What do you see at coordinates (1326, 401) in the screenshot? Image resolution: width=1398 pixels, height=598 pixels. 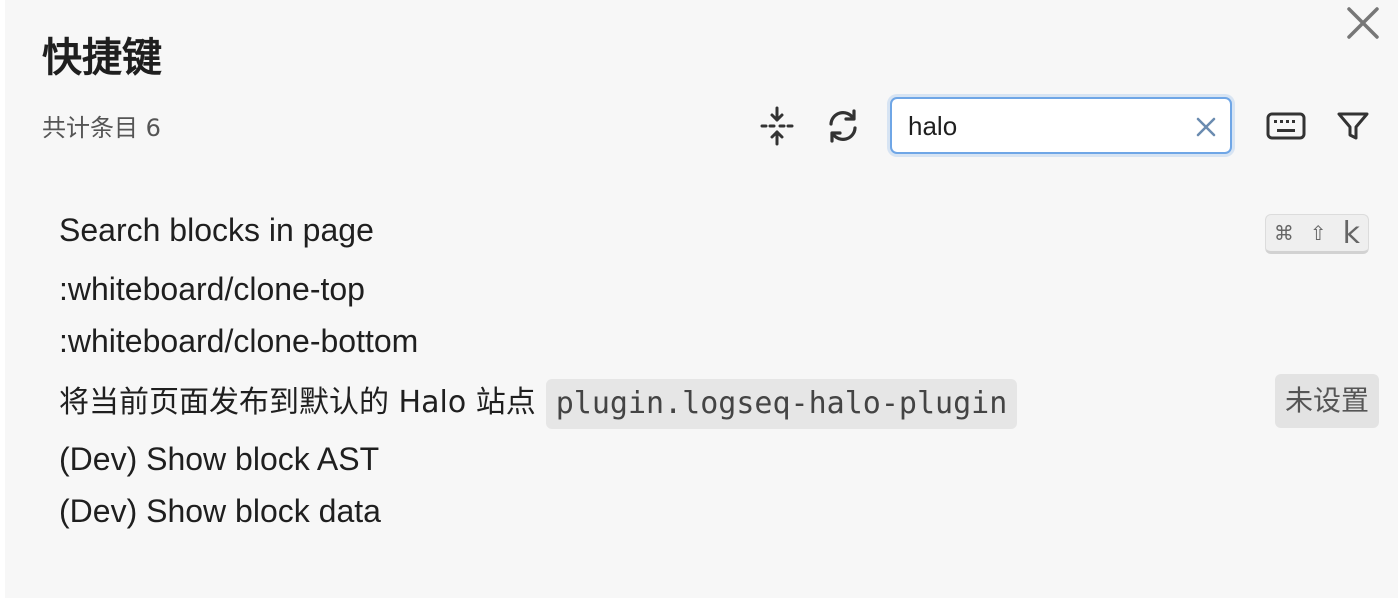 I see `unset-status-badge: 未设置` at bounding box center [1326, 401].